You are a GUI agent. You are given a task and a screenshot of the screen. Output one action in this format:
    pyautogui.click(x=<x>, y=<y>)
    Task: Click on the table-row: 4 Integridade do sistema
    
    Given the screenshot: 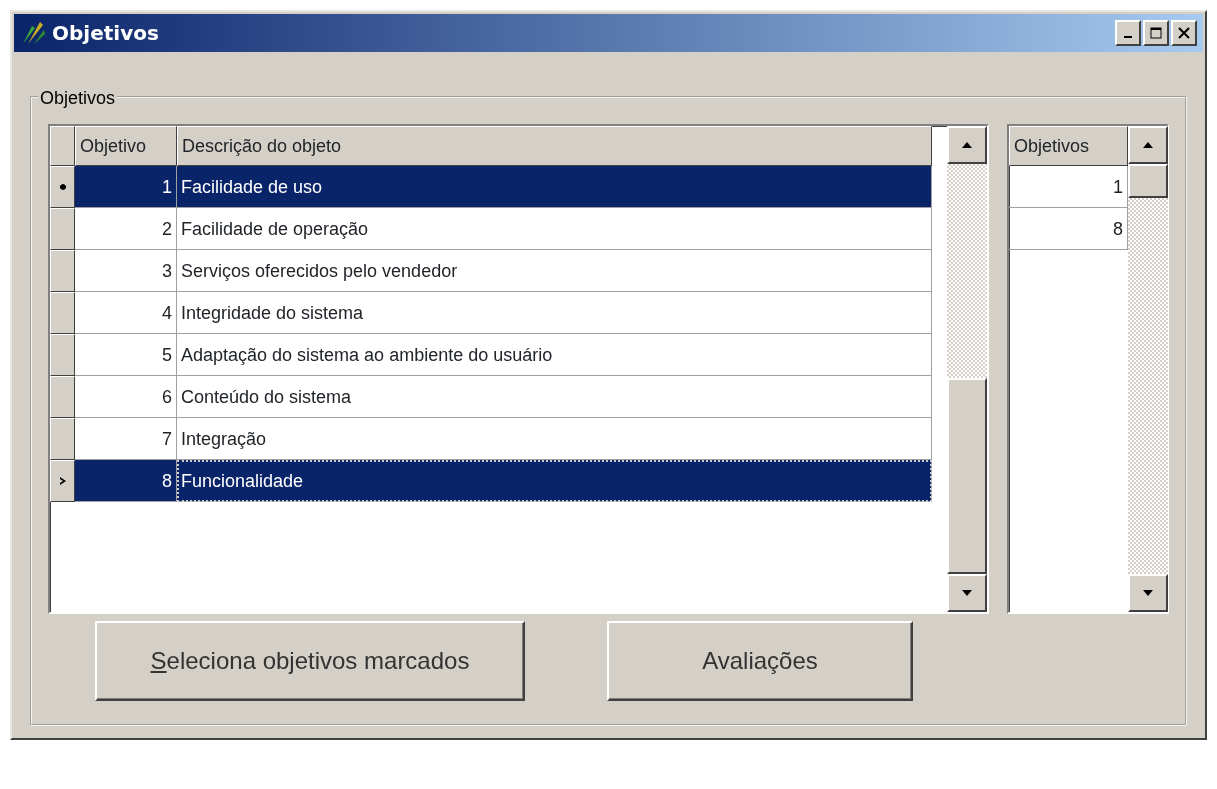 What is the action you would take?
    pyautogui.click(x=491, y=313)
    